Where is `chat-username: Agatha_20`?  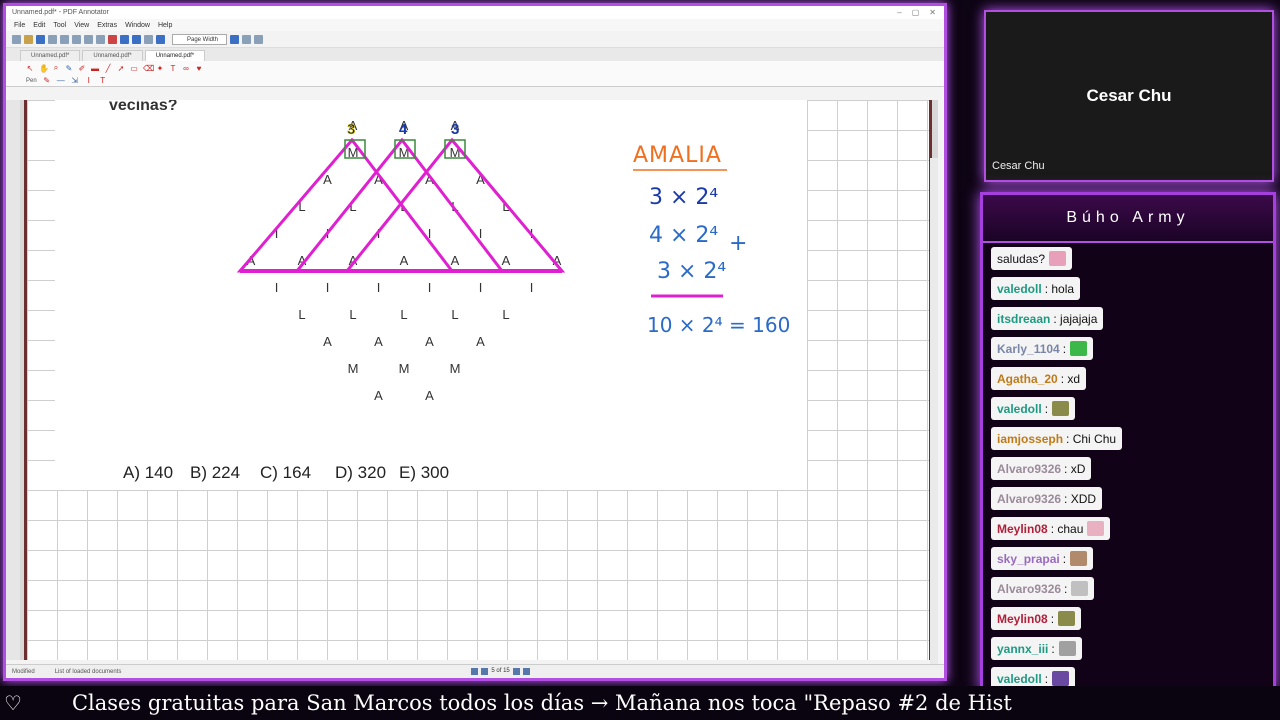
chat-username: Agatha_20 is located at coordinates (1027, 379).